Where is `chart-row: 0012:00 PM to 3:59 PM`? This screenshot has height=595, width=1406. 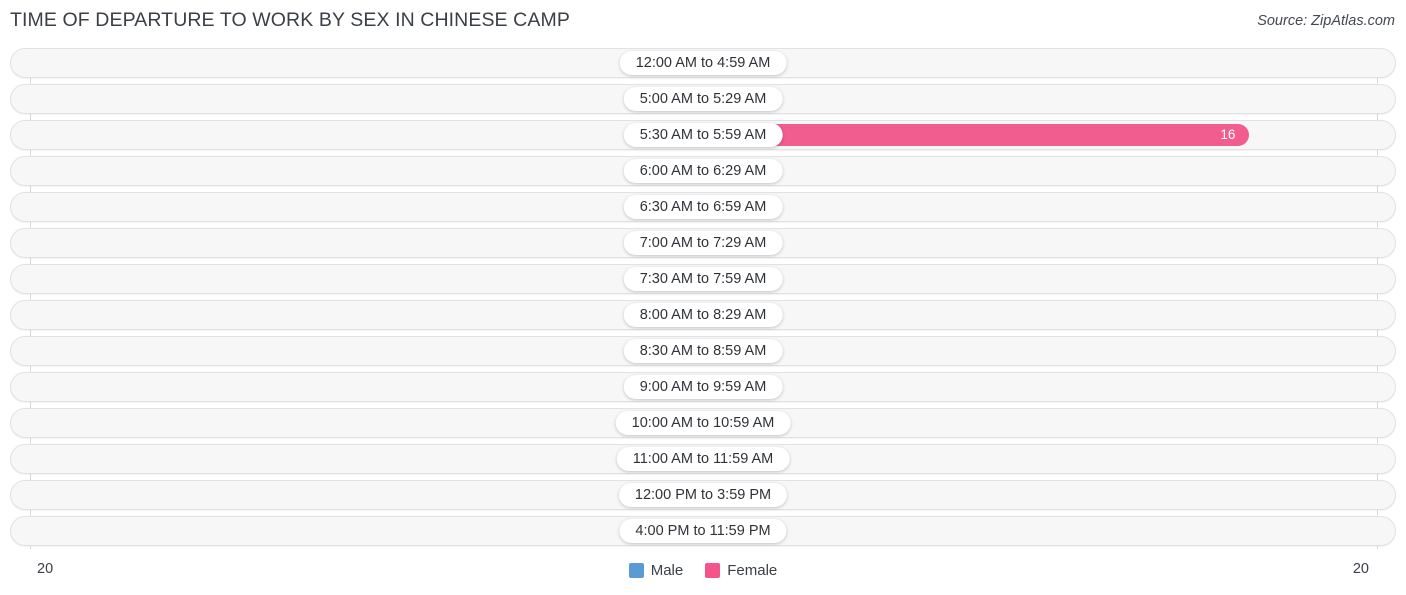 chart-row: 0012:00 PM to 3:59 PM is located at coordinates (703, 495).